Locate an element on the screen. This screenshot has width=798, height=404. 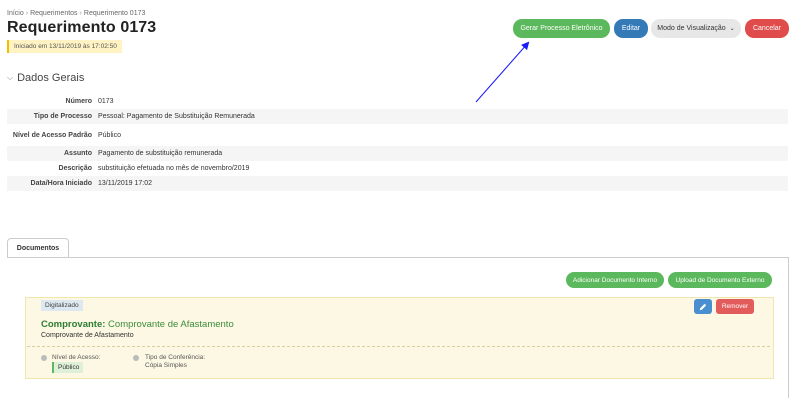
detail-value: 13/11/2019 17:02 is located at coordinates (125, 183).